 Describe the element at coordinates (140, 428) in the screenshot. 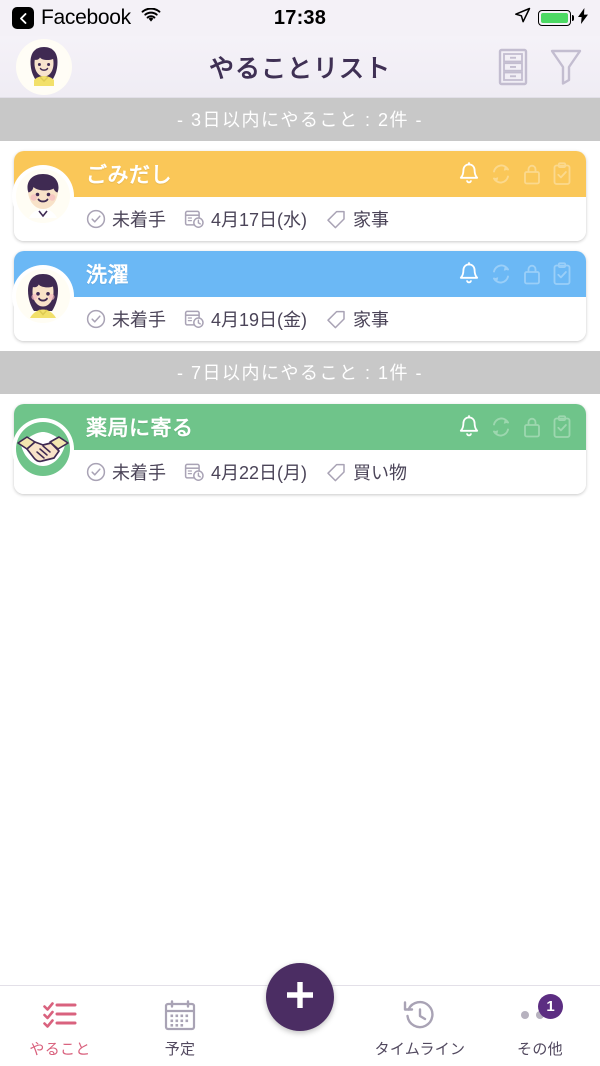

I see `task-title: 薬局に寄る` at that location.